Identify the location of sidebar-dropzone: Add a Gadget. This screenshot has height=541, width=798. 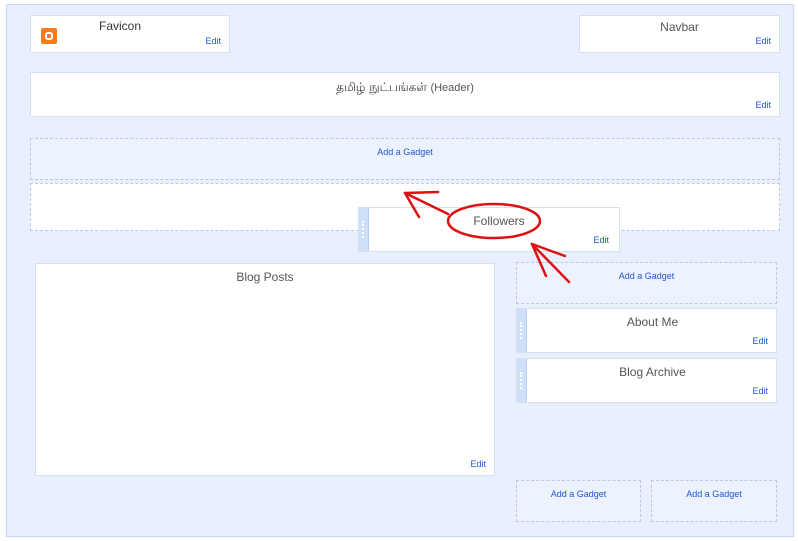
(646, 283).